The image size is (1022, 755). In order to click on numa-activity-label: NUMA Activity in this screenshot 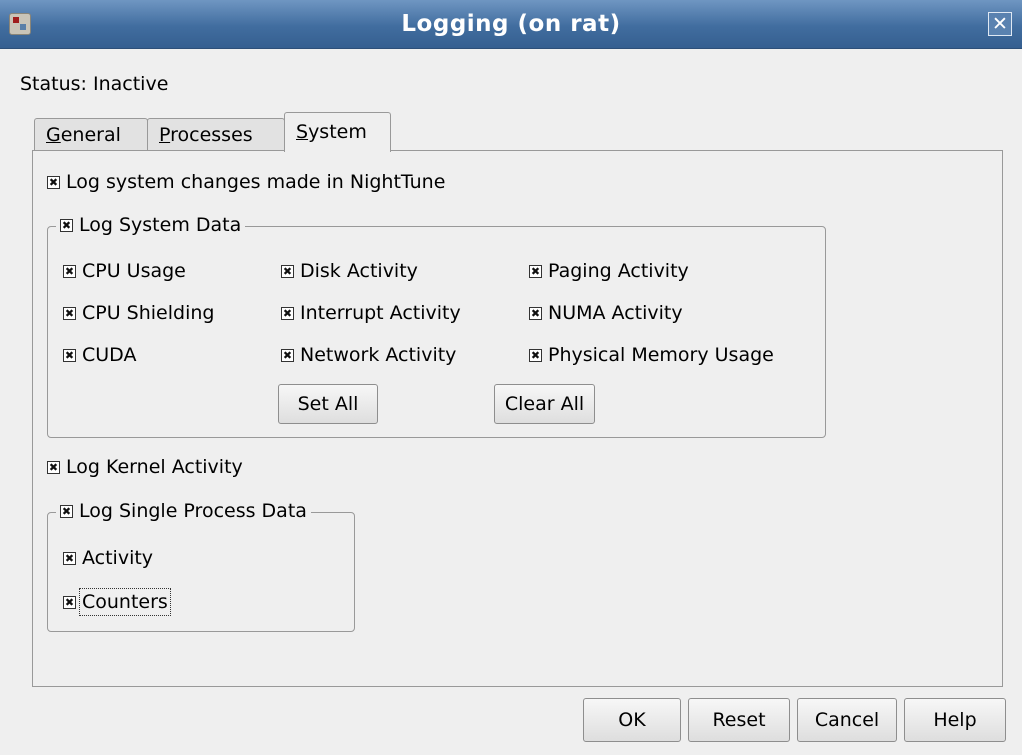, I will do `click(615, 313)`.